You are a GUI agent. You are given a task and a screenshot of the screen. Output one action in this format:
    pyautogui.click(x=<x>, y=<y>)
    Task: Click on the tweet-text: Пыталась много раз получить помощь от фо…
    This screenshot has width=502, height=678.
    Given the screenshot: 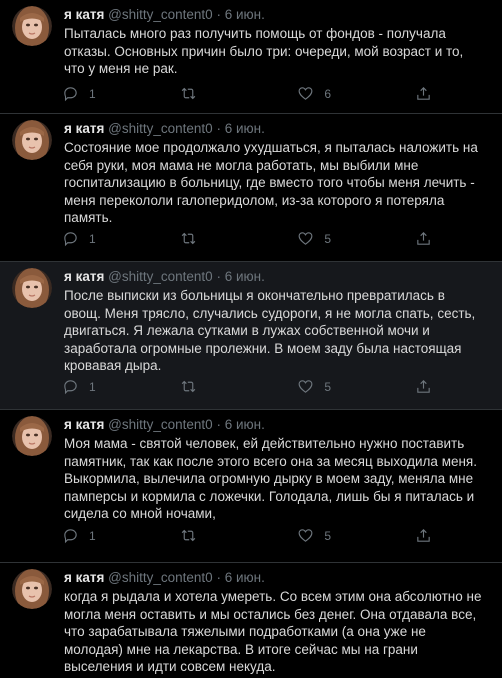 What is the action you would take?
    pyautogui.click(x=264, y=51)
    